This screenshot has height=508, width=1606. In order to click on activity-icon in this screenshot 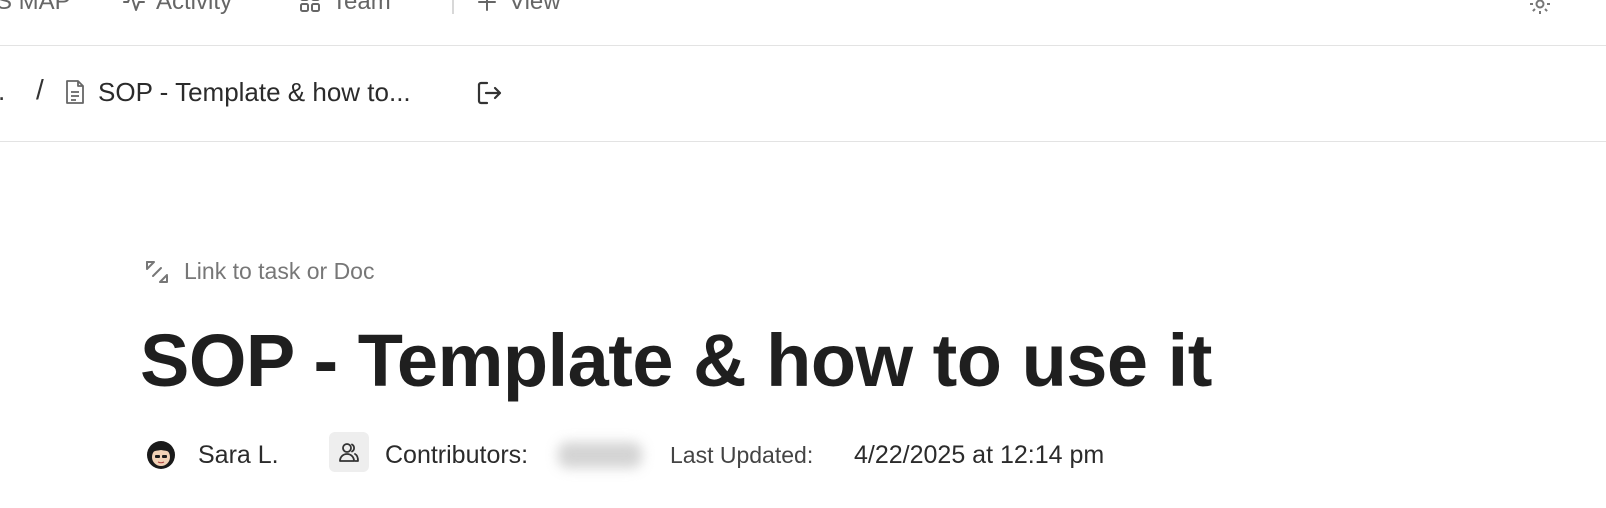, I will do `click(134, 5)`.